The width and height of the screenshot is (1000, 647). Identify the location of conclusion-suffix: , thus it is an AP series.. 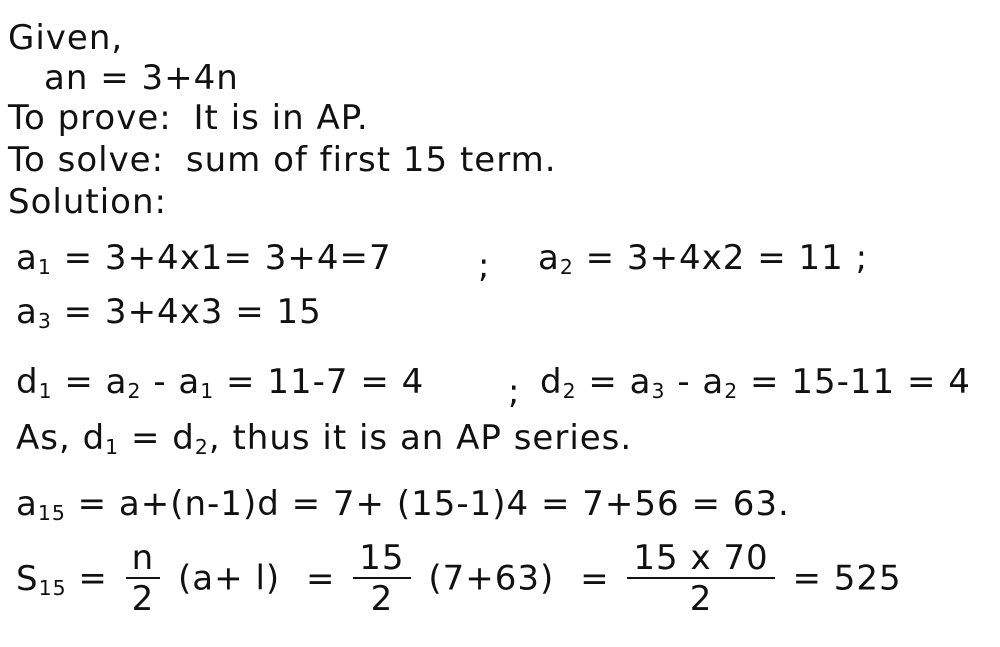
(420, 438).